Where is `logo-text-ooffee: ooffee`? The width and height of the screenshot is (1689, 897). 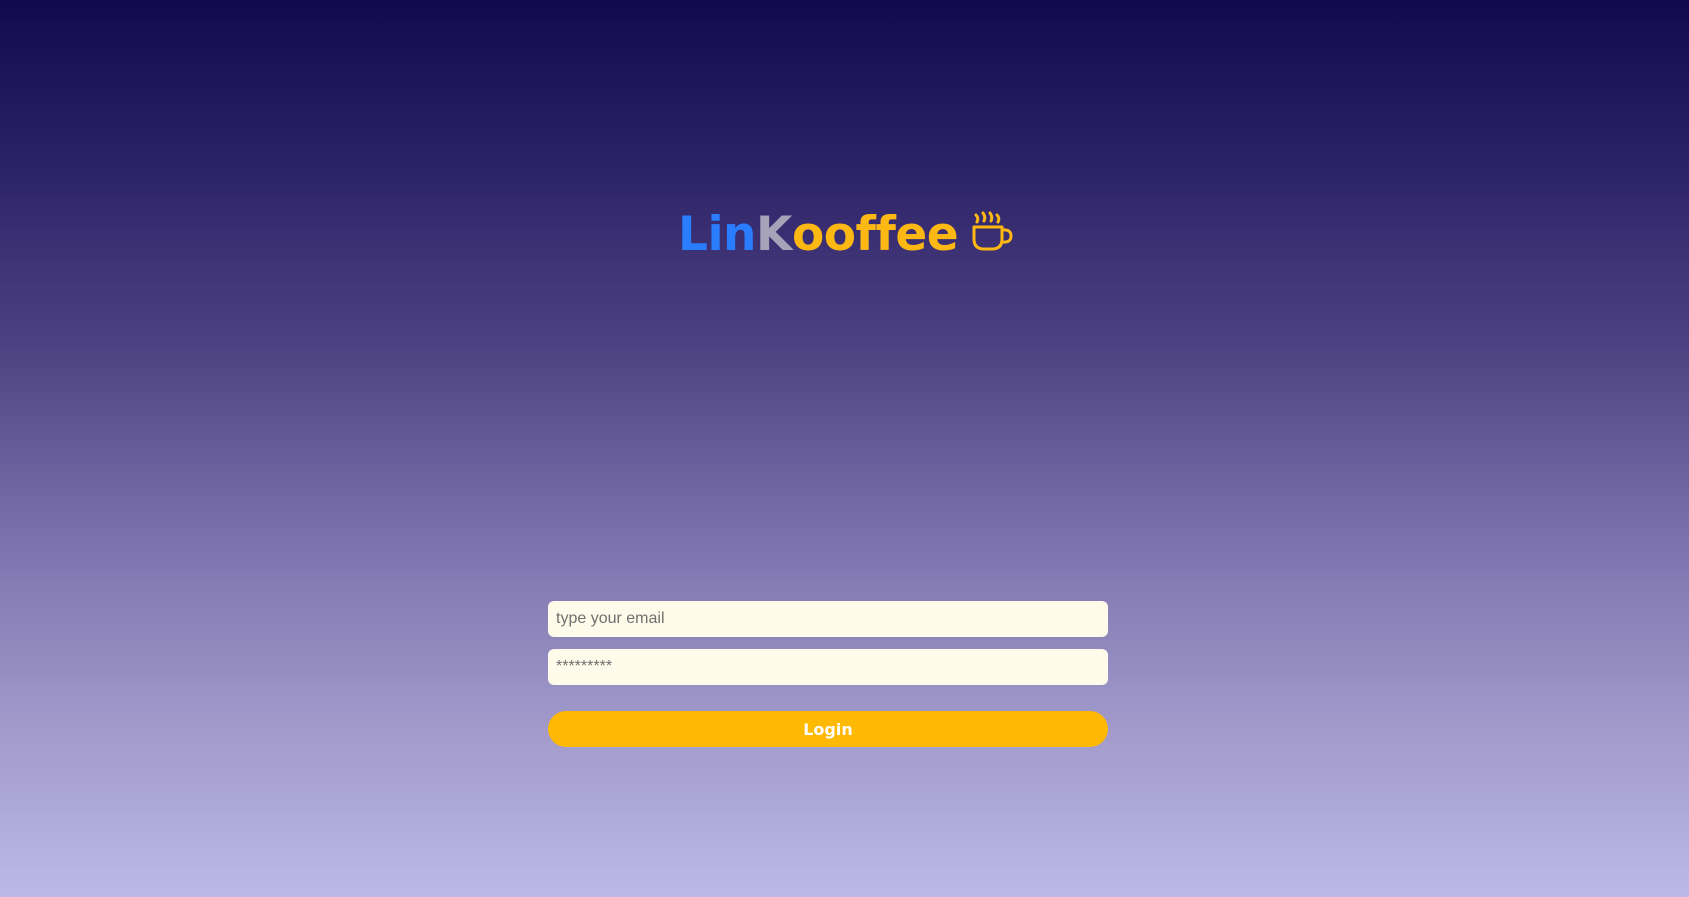 logo-text-ooffee: ooffee is located at coordinates (875, 234).